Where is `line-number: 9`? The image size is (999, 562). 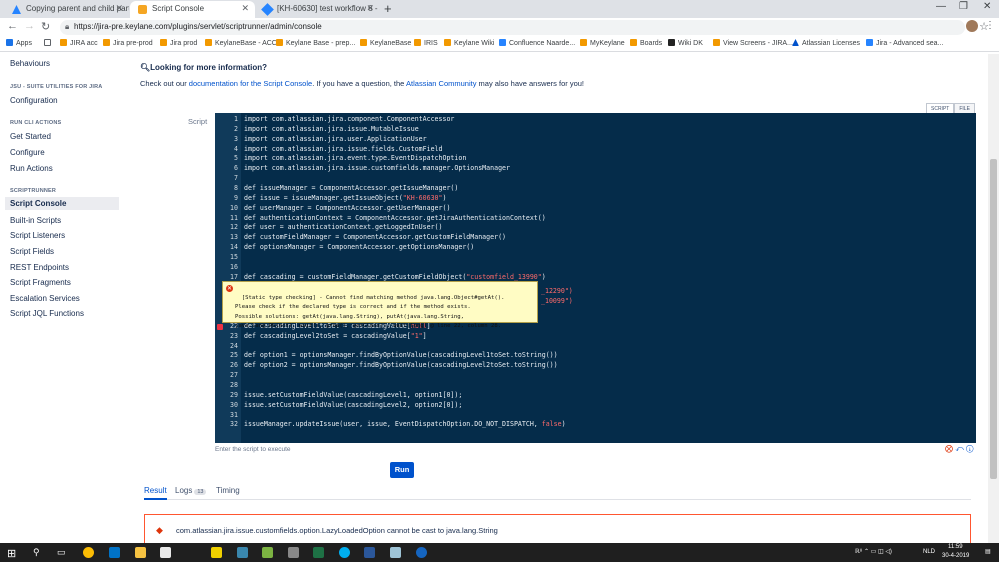 line-number: 9 is located at coordinates (236, 197).